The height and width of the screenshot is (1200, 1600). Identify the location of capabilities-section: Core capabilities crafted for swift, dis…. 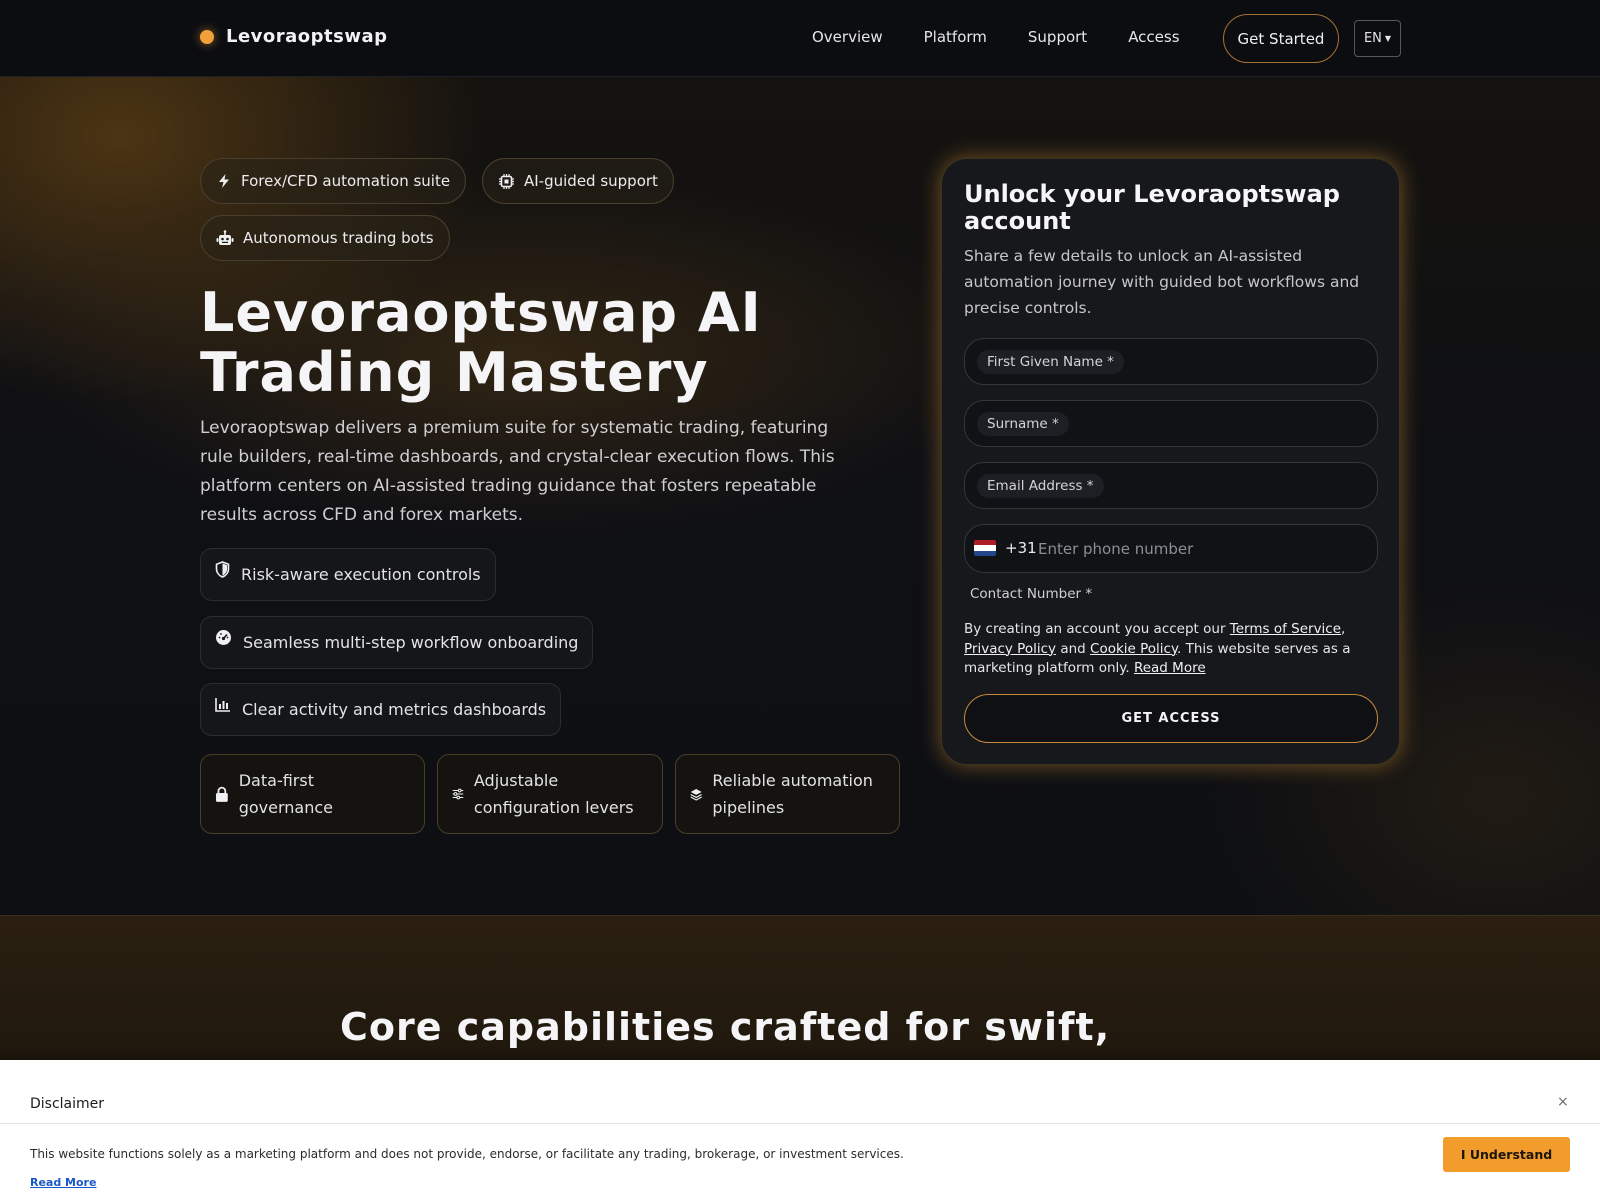
(800, 987).